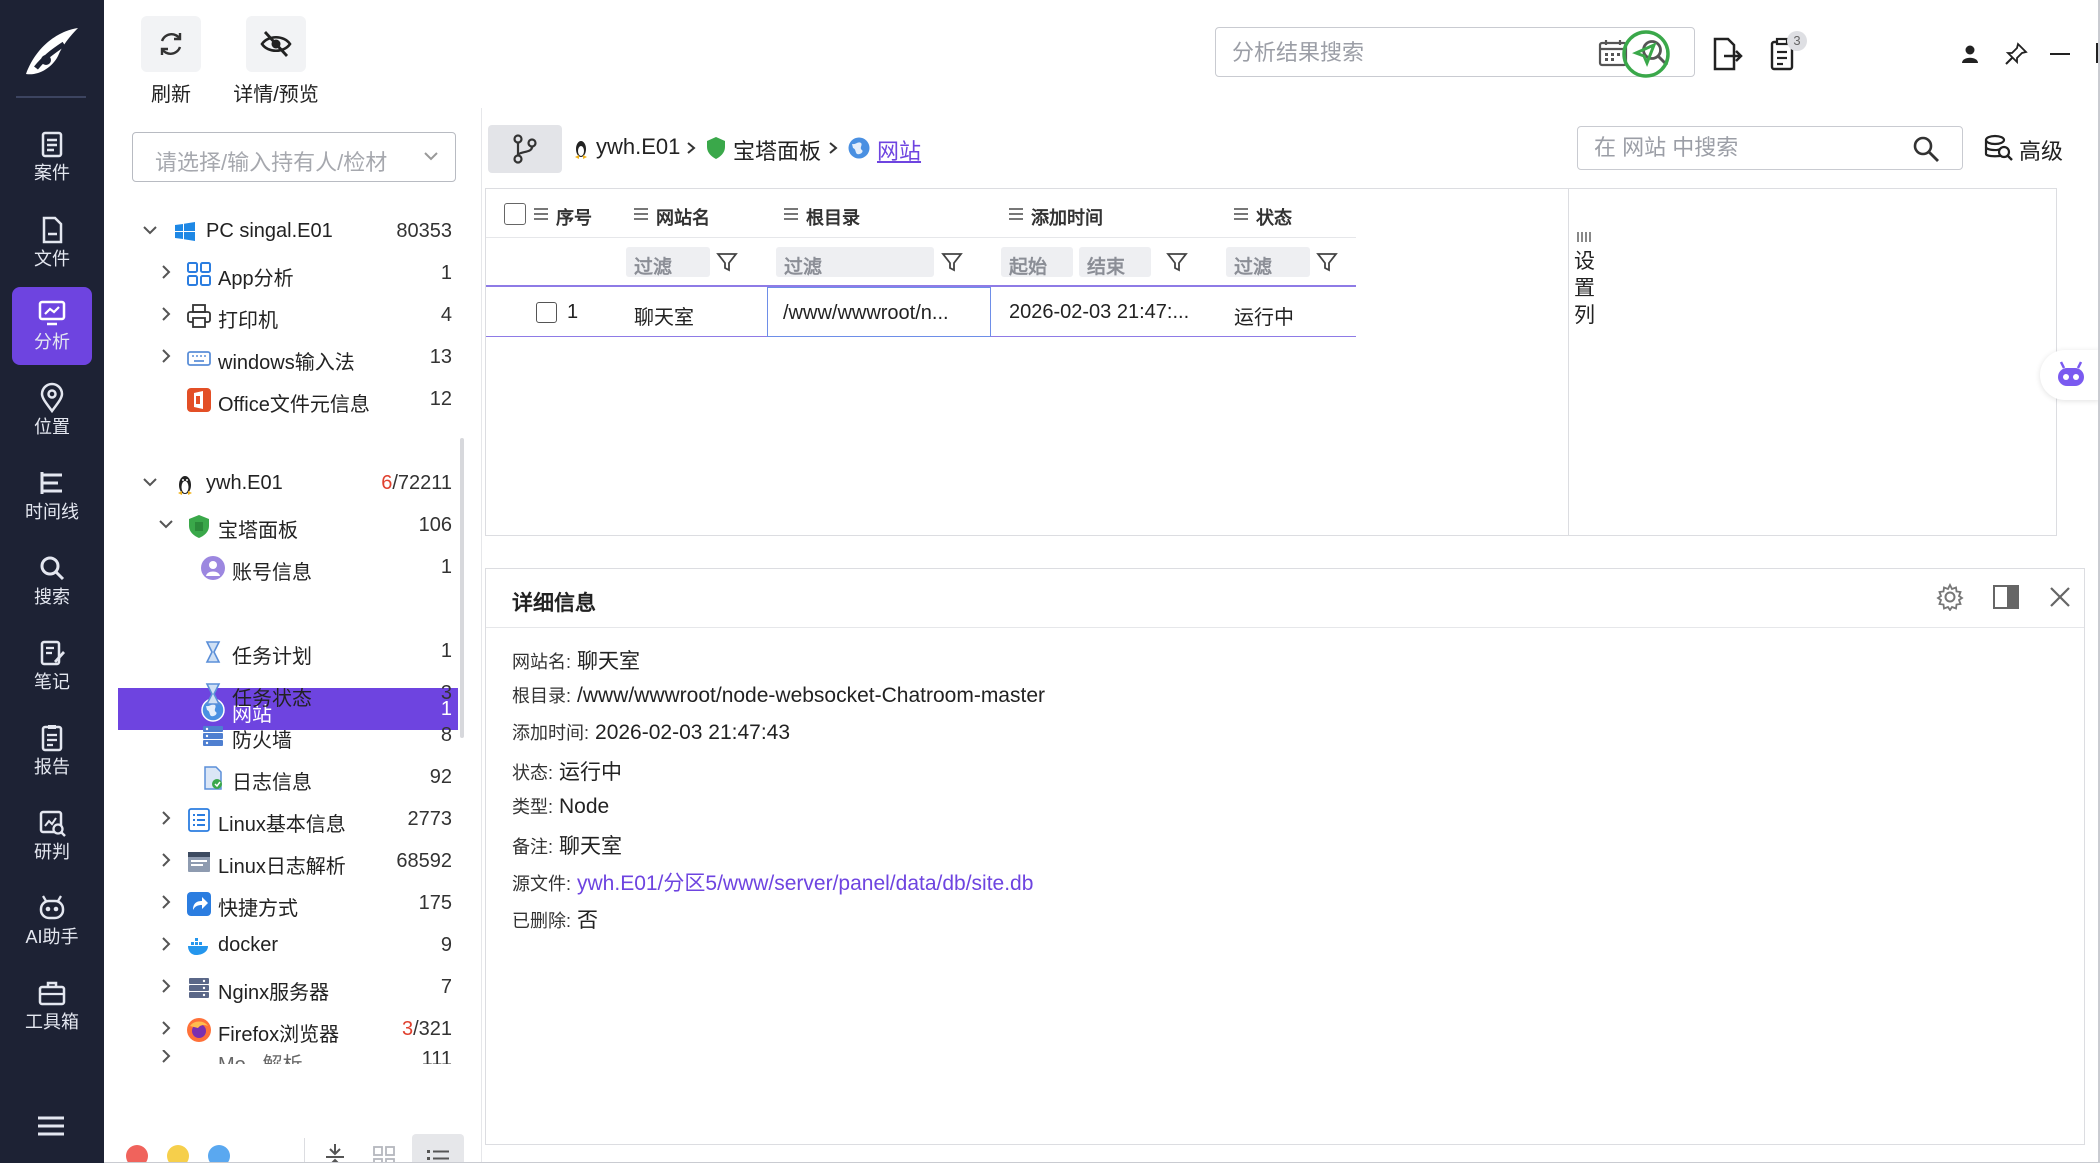 Image resolution: width=2100 pixels, height=1163 pixels. I want to click on export-file-icon, so click(1727, 54).